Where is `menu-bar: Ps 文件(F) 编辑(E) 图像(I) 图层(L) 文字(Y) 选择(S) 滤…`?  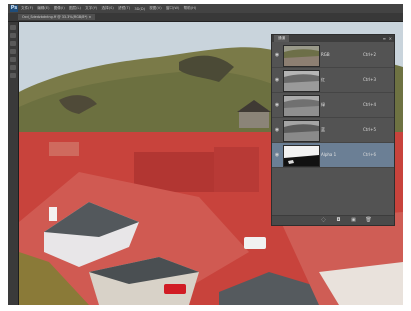 menu-bar: Ps 文件(F) 编辑(E) 图像(I) 图层(L) 文字(Y) 选择(S) 滤… is located at coordinates (205, 8).